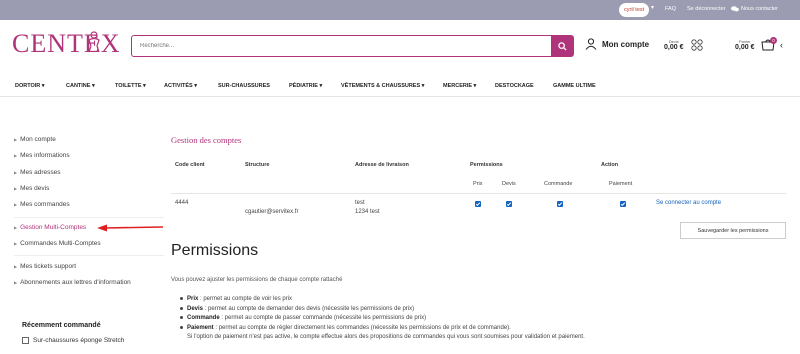 Image resolution: width=800 pixels, height=354 pixels. Describe the element at coordinates (190, 165) in the screenshot. I see `col-code: Code client` at that location.